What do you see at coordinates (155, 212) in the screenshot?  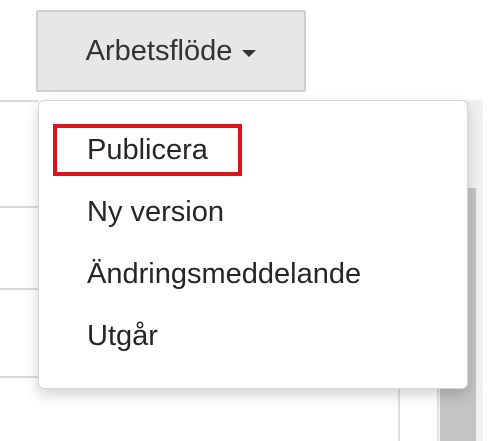 I see `menu-item-label: Ny version` at bounding box center [155, 212].